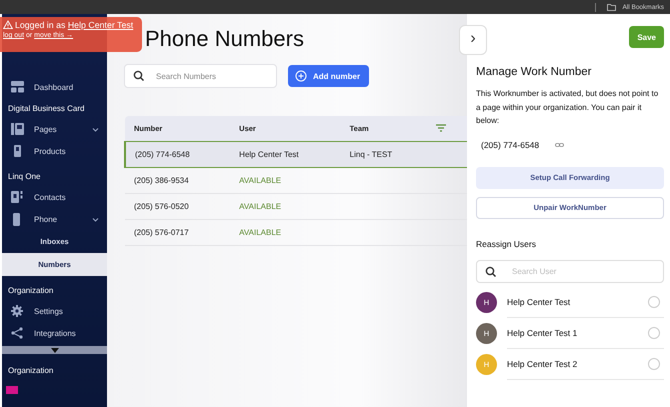  I want to click on user-name: Help Center Test 1, so click(542, 333).